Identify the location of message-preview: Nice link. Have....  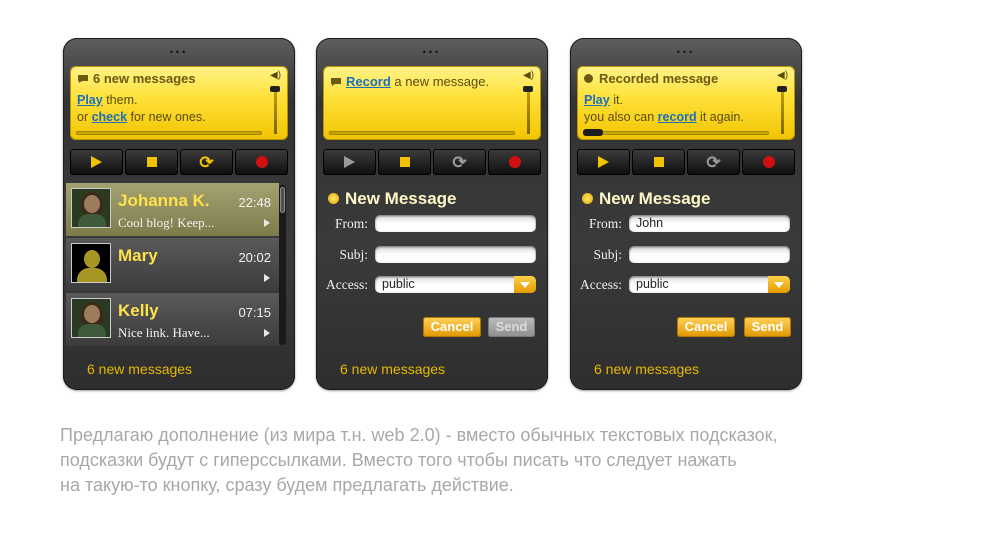
(164, 332).